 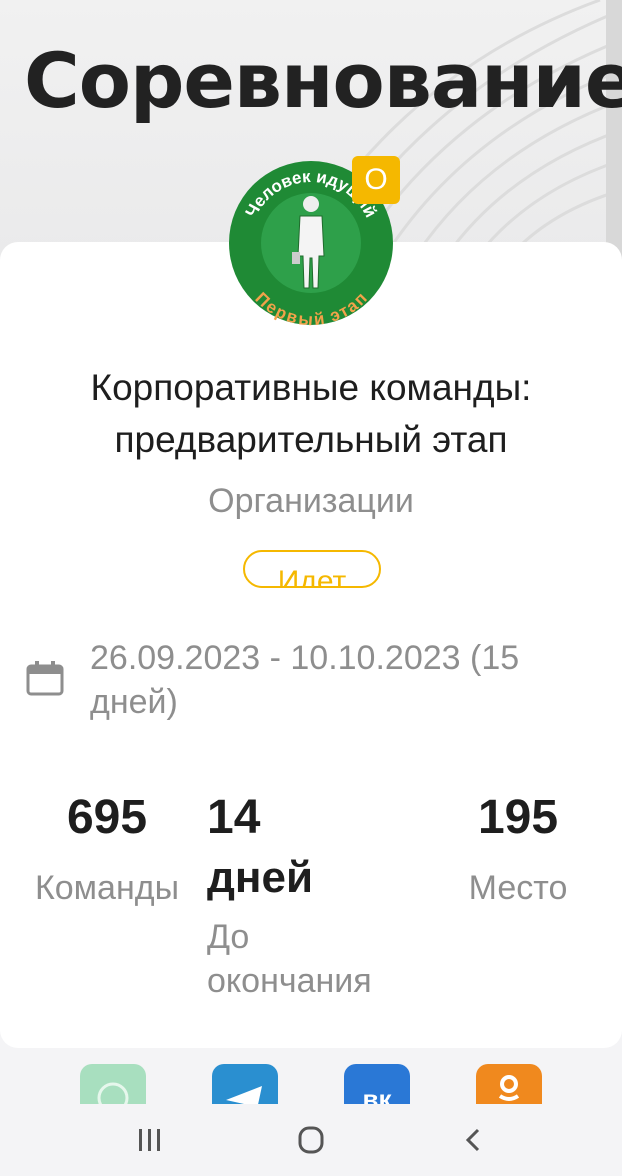 What do you see at coordinates (311, 501) in the screenshot?
I see `competition-category: Организации` at bounding box center [311, 501].